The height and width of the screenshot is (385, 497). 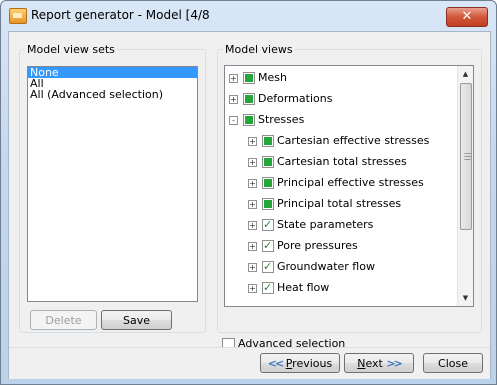 I want to click on tree-node-label: Deformations, so click(x=295, y=98).